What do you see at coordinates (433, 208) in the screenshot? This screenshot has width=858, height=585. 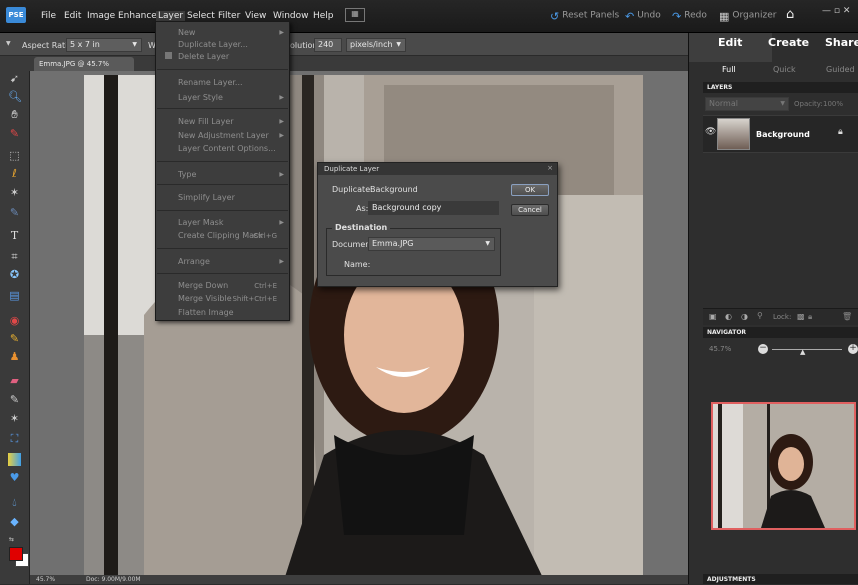 I see `as-name-input: Background copy` at bounding box center [433, 208].